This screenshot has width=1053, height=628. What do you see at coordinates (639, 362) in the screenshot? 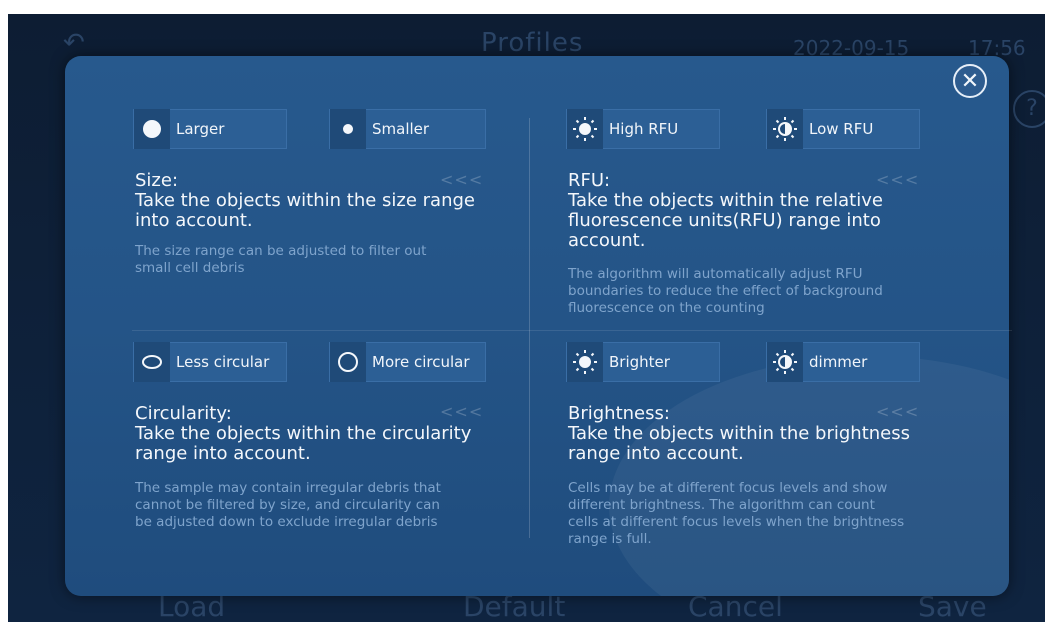
I see `brighter-label: Brighter` at bounding box center [639, 362].